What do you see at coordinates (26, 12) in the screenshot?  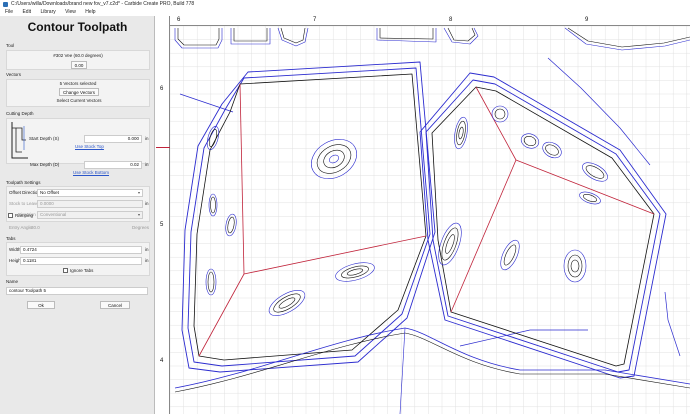 I see `menu-edit: Edit` at bounding box center [26, 12].